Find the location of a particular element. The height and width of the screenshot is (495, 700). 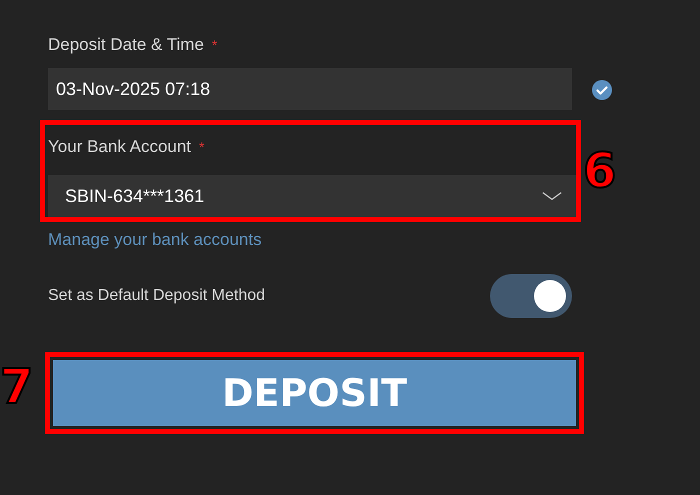

field-label: Your Bank Account is located at coordinates (120, 147).